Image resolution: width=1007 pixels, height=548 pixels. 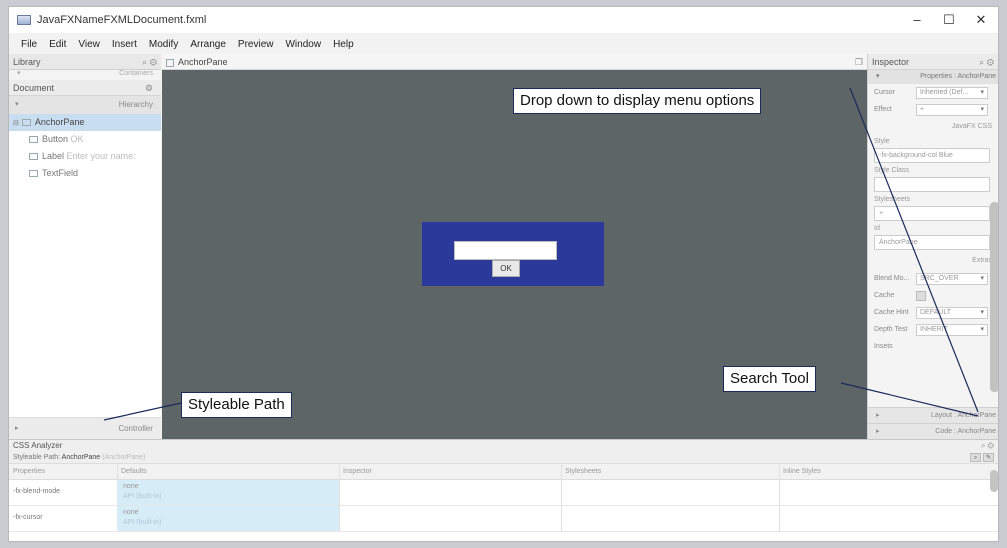 I want to click on table-row: -fx-cursor none API (built-in), so click(x=503, y=519).